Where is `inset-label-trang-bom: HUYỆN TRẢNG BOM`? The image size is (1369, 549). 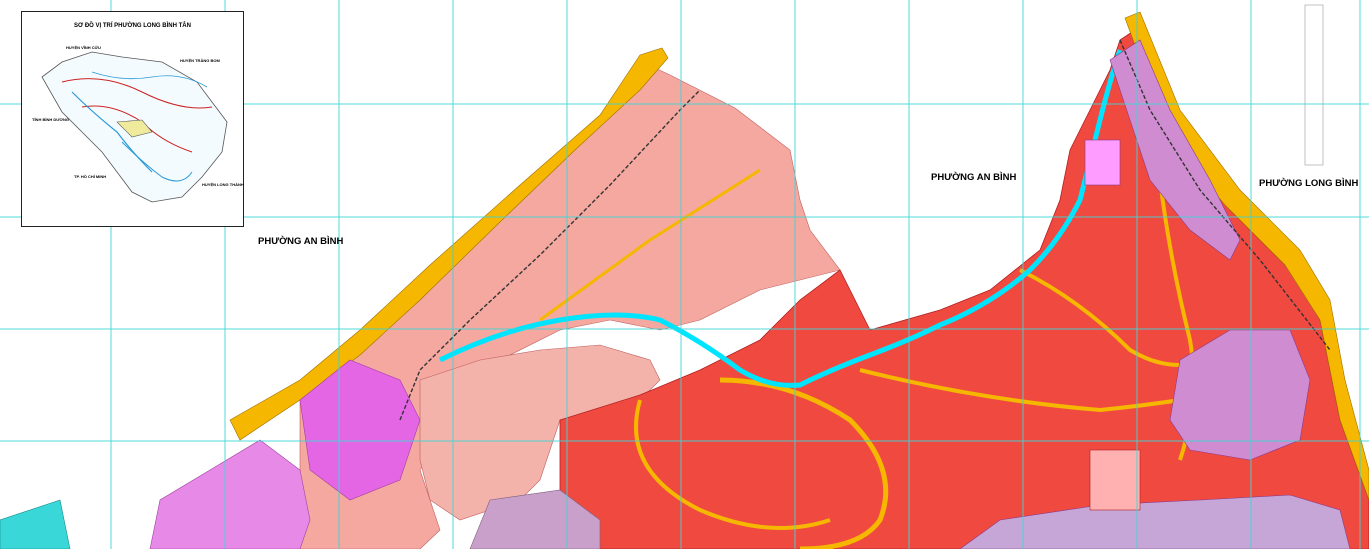 inset-label-trang-bom: HUYỆN TRẢNG BOM is located at coordinates (200, 60).